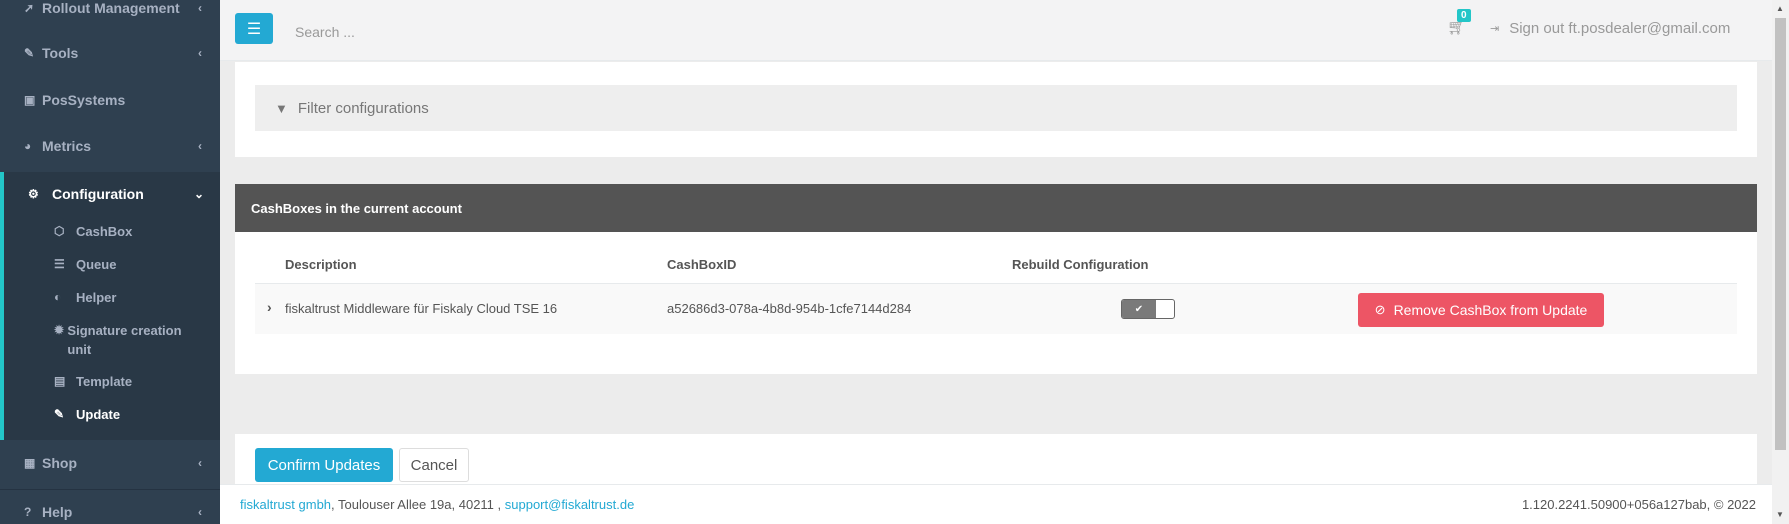 Image resolution: width=1789 pixels, height=524 pixels. Describe the element at coordinates (104, 231) in the screenshot. I see `sidebar-subitem-label: CashBox` at that location.